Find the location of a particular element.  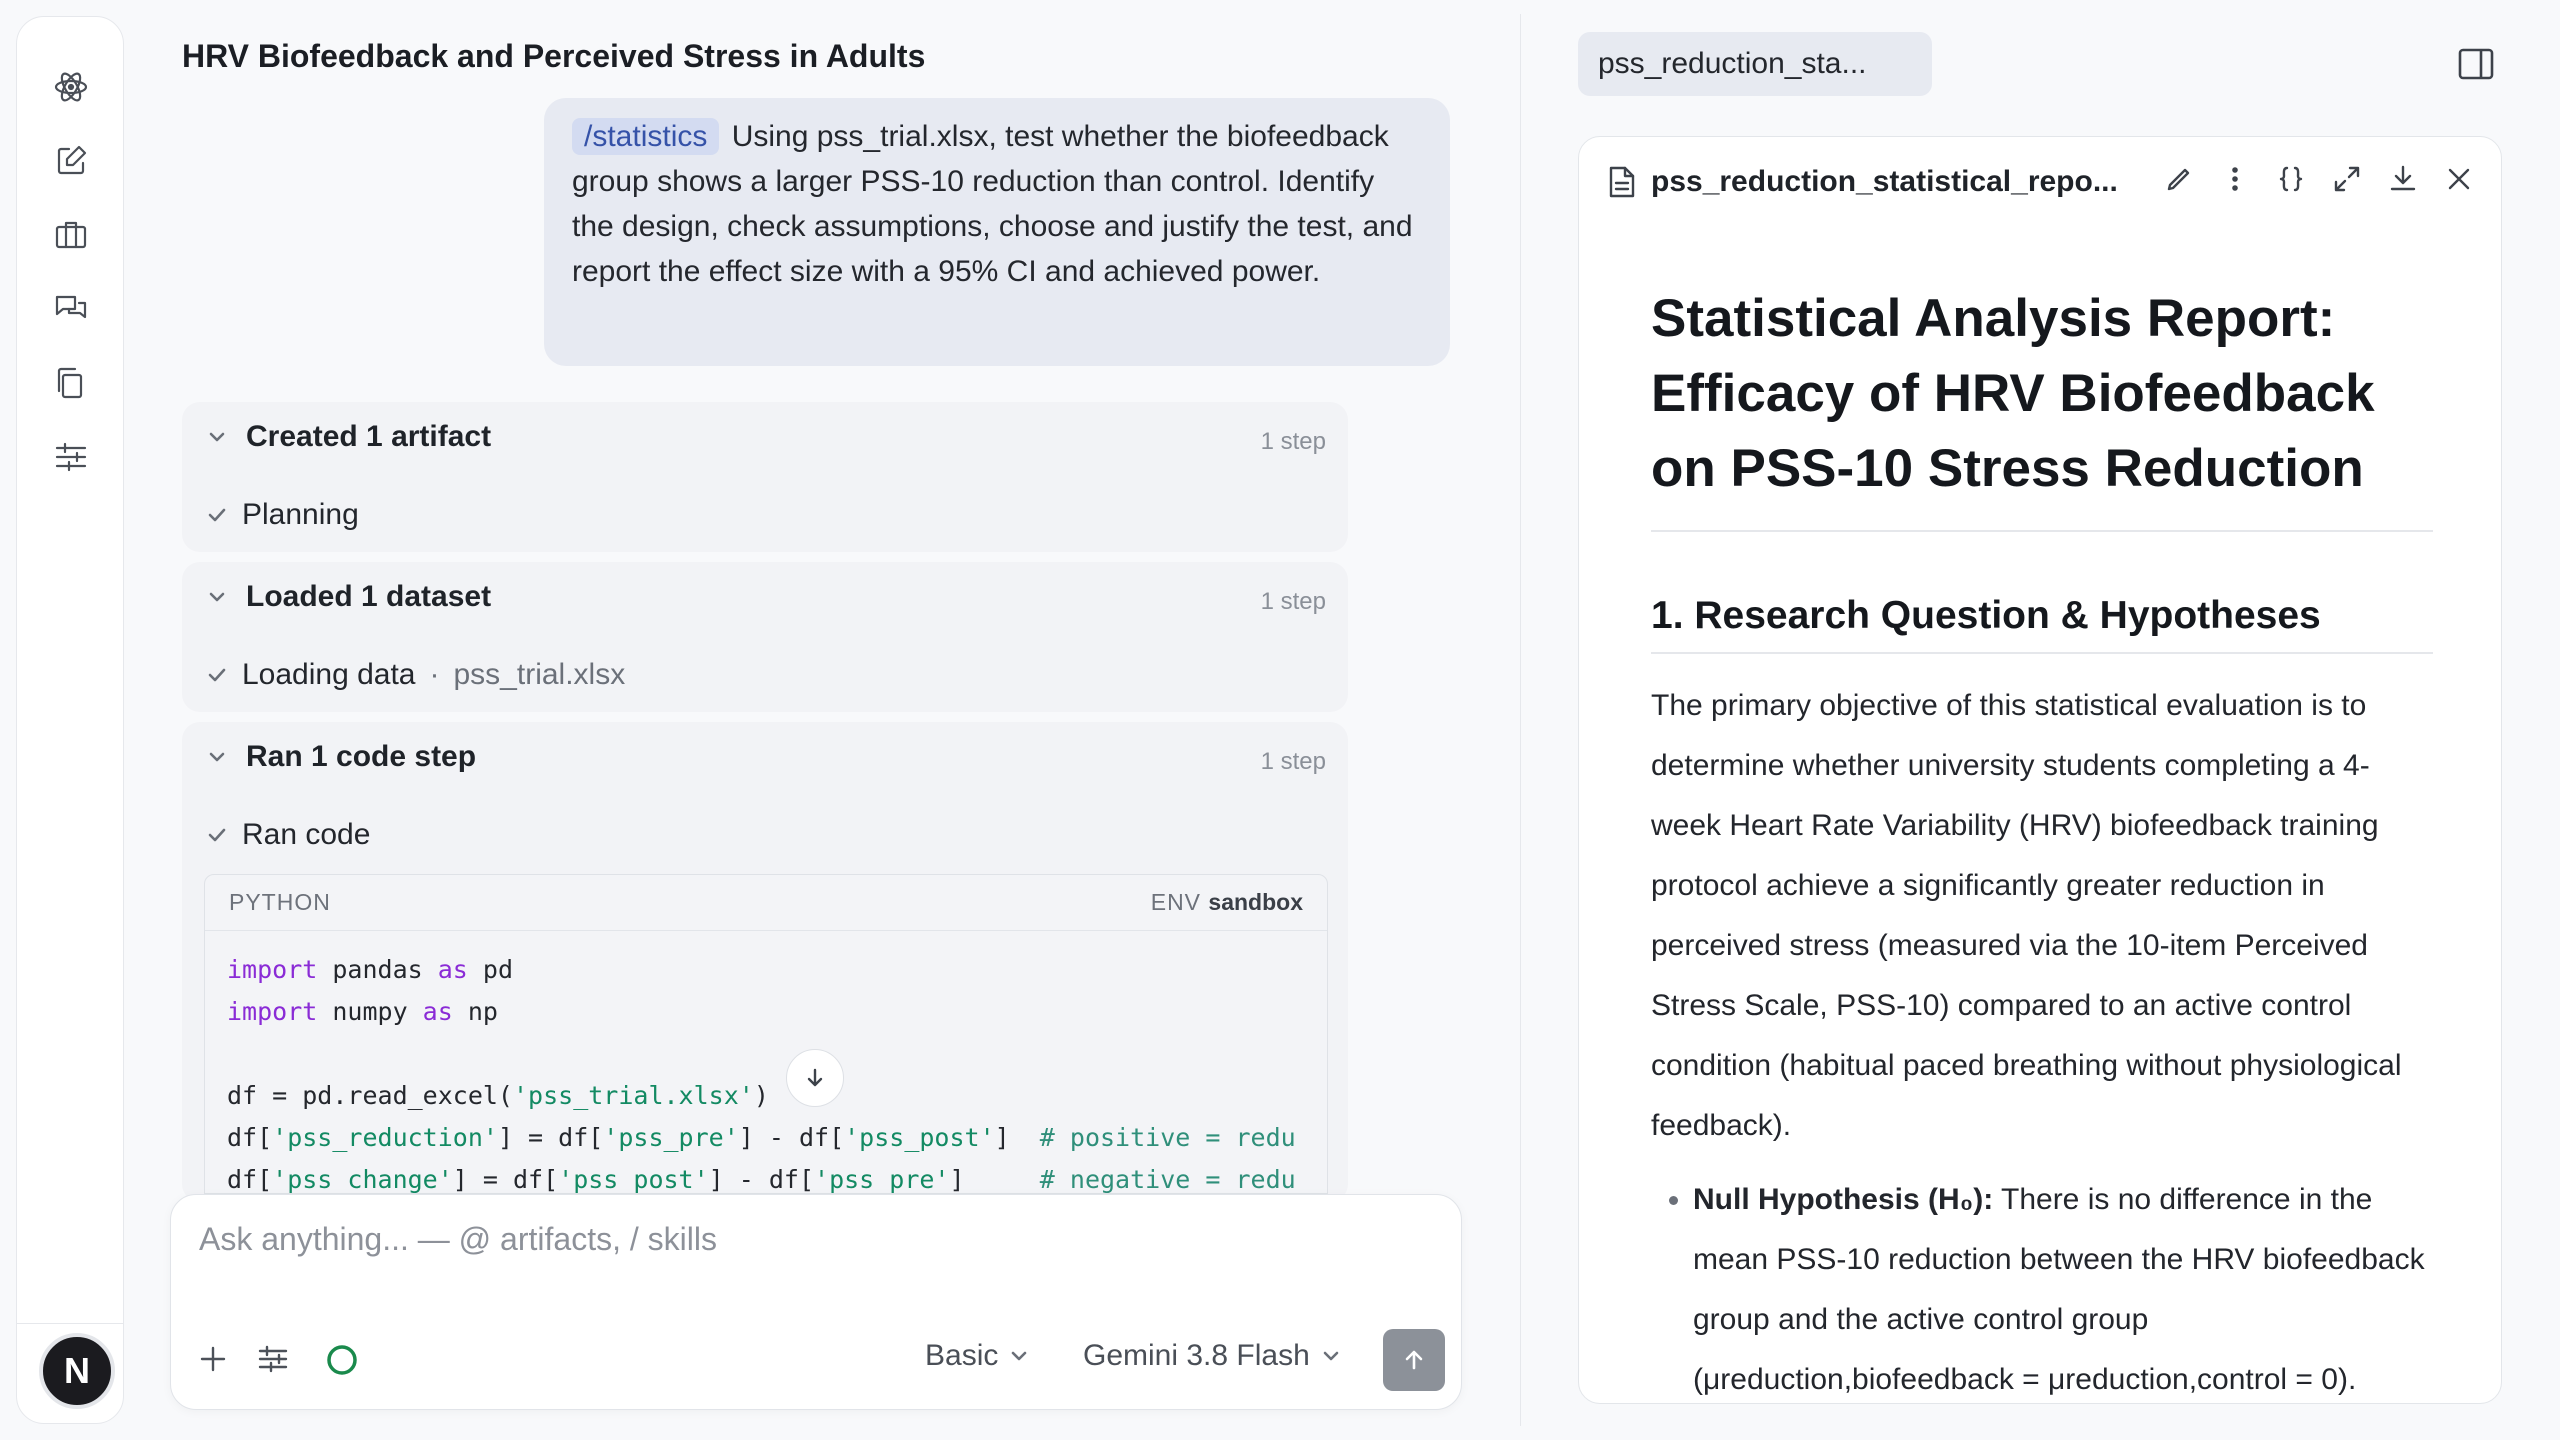

artifact-actions is located at coordinates (2319, 179).